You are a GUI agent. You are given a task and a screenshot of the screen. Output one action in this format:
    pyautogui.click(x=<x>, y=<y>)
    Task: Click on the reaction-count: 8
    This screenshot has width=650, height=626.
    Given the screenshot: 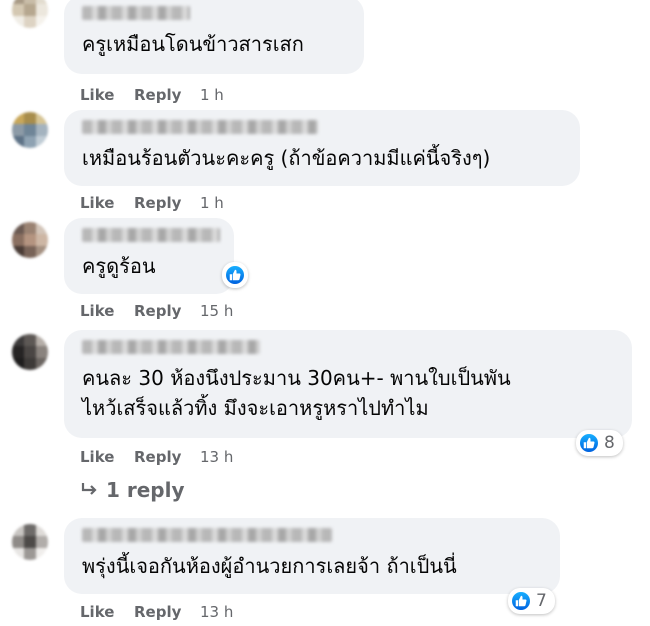 What is the action you would take?
    pyautogui.click(x=609, y=443)
    